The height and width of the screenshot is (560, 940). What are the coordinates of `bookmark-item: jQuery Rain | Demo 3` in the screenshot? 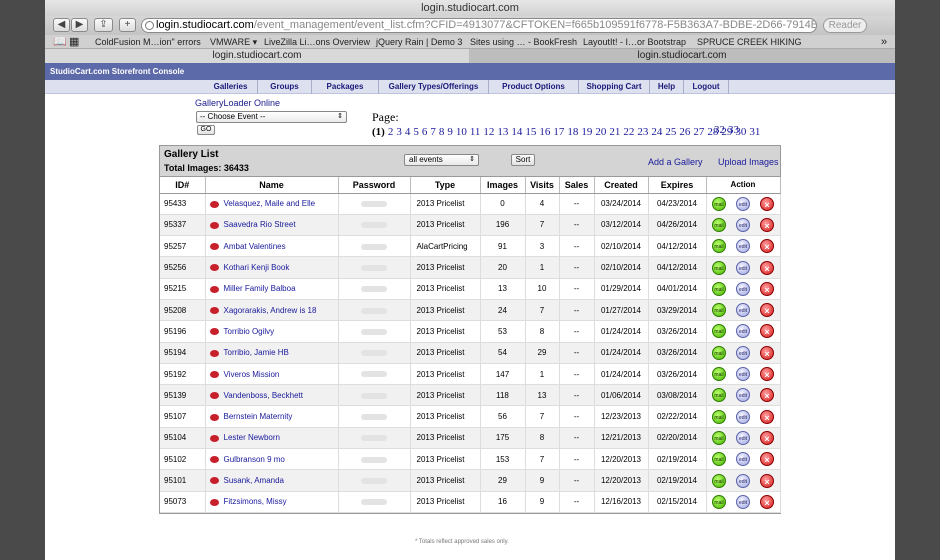 It's located at (419, 42).